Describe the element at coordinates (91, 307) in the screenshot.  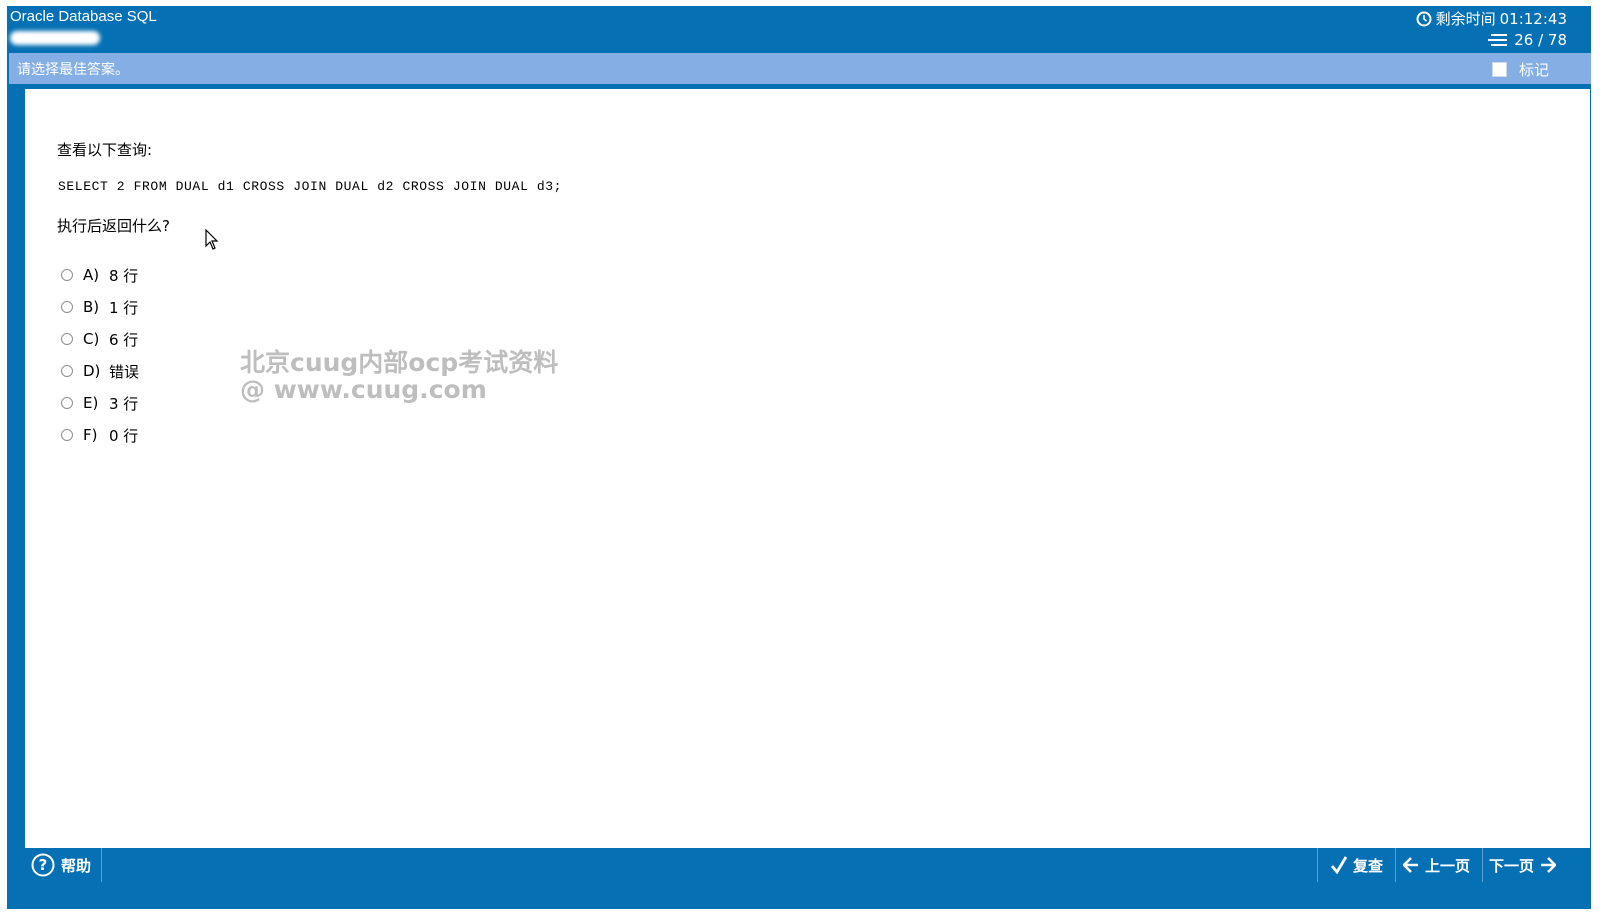
I see `option-key: B)` at that location.